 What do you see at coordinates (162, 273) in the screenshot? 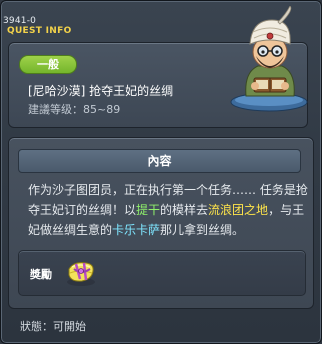
I see `reward-box` at bounding box center [162, 273].